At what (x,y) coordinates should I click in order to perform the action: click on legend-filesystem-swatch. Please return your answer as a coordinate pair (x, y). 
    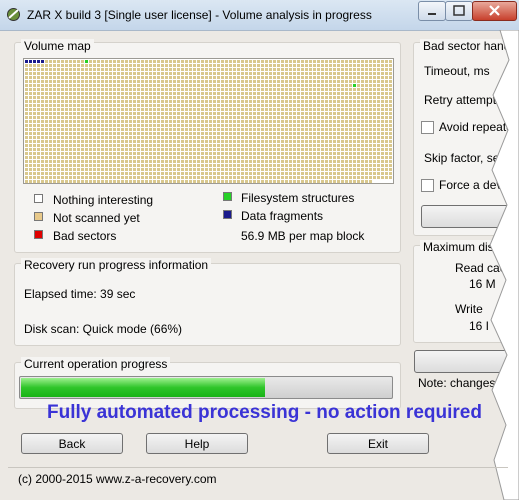
    Looking at the image, I should click on (227, 196).